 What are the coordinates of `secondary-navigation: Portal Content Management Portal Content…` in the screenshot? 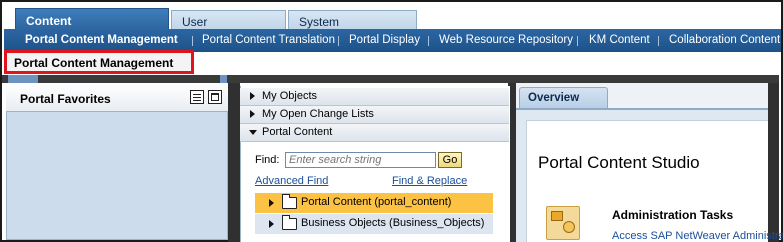 It's located at (392, 40).